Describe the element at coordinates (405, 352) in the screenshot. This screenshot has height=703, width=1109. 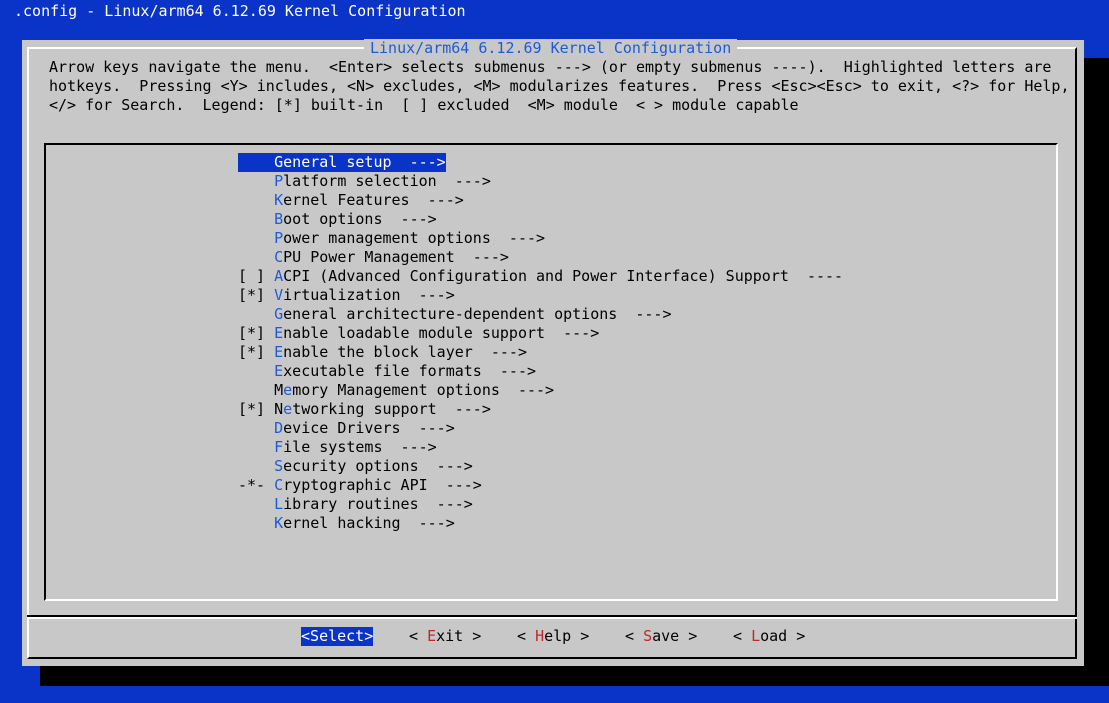
I see `menu-item-label: nable the block layer --->` at that location.